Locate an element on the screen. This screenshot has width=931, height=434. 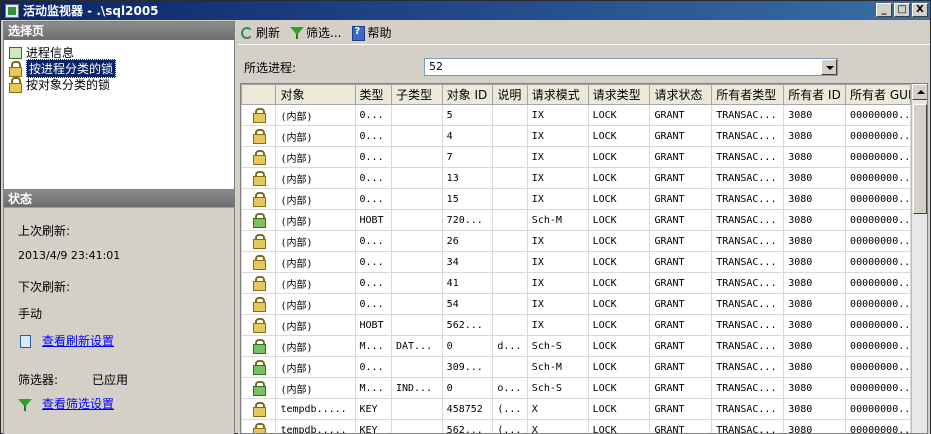
filter-value: 已应用 is located at coordinates (110, 380).